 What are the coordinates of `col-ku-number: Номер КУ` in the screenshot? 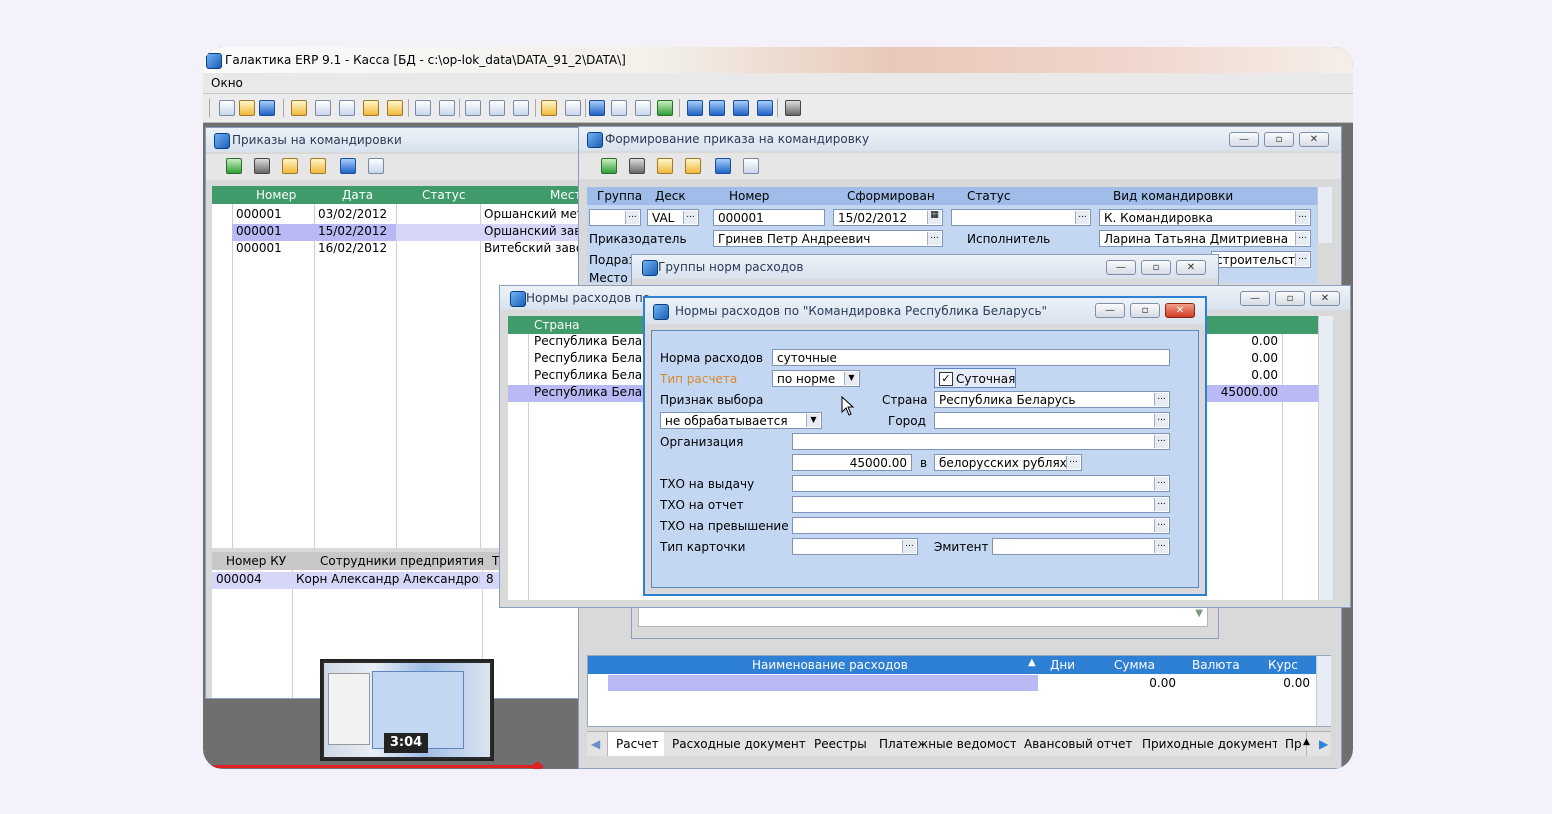 It's located at (256, 561).